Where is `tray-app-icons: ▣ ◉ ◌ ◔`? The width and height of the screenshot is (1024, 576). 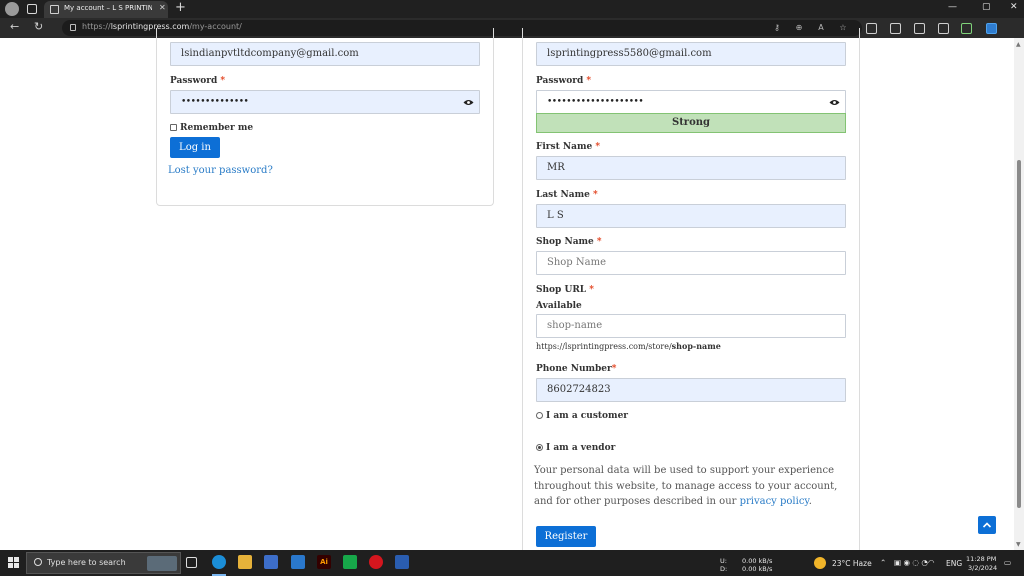
tray-app-icons: ▣ ◉ ◌ ◔ is located at coordinates (911, 562).